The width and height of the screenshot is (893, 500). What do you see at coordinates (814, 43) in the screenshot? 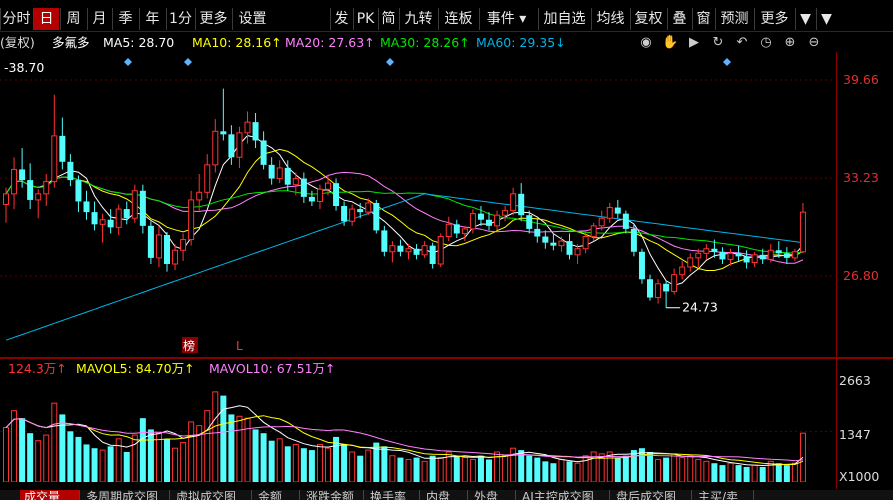
I see `zoom-out-icon: ⊖` at bounding box center [814, 43].